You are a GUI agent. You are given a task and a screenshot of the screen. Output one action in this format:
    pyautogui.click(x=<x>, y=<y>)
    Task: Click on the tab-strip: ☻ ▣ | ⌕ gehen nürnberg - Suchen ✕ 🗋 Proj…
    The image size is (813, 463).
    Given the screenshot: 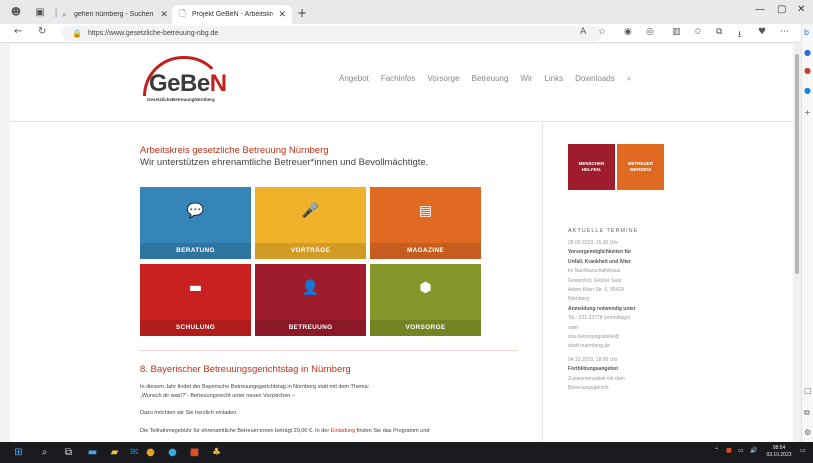 What is the action you would take?
    pyautogui.click(x=406, y=12)
    